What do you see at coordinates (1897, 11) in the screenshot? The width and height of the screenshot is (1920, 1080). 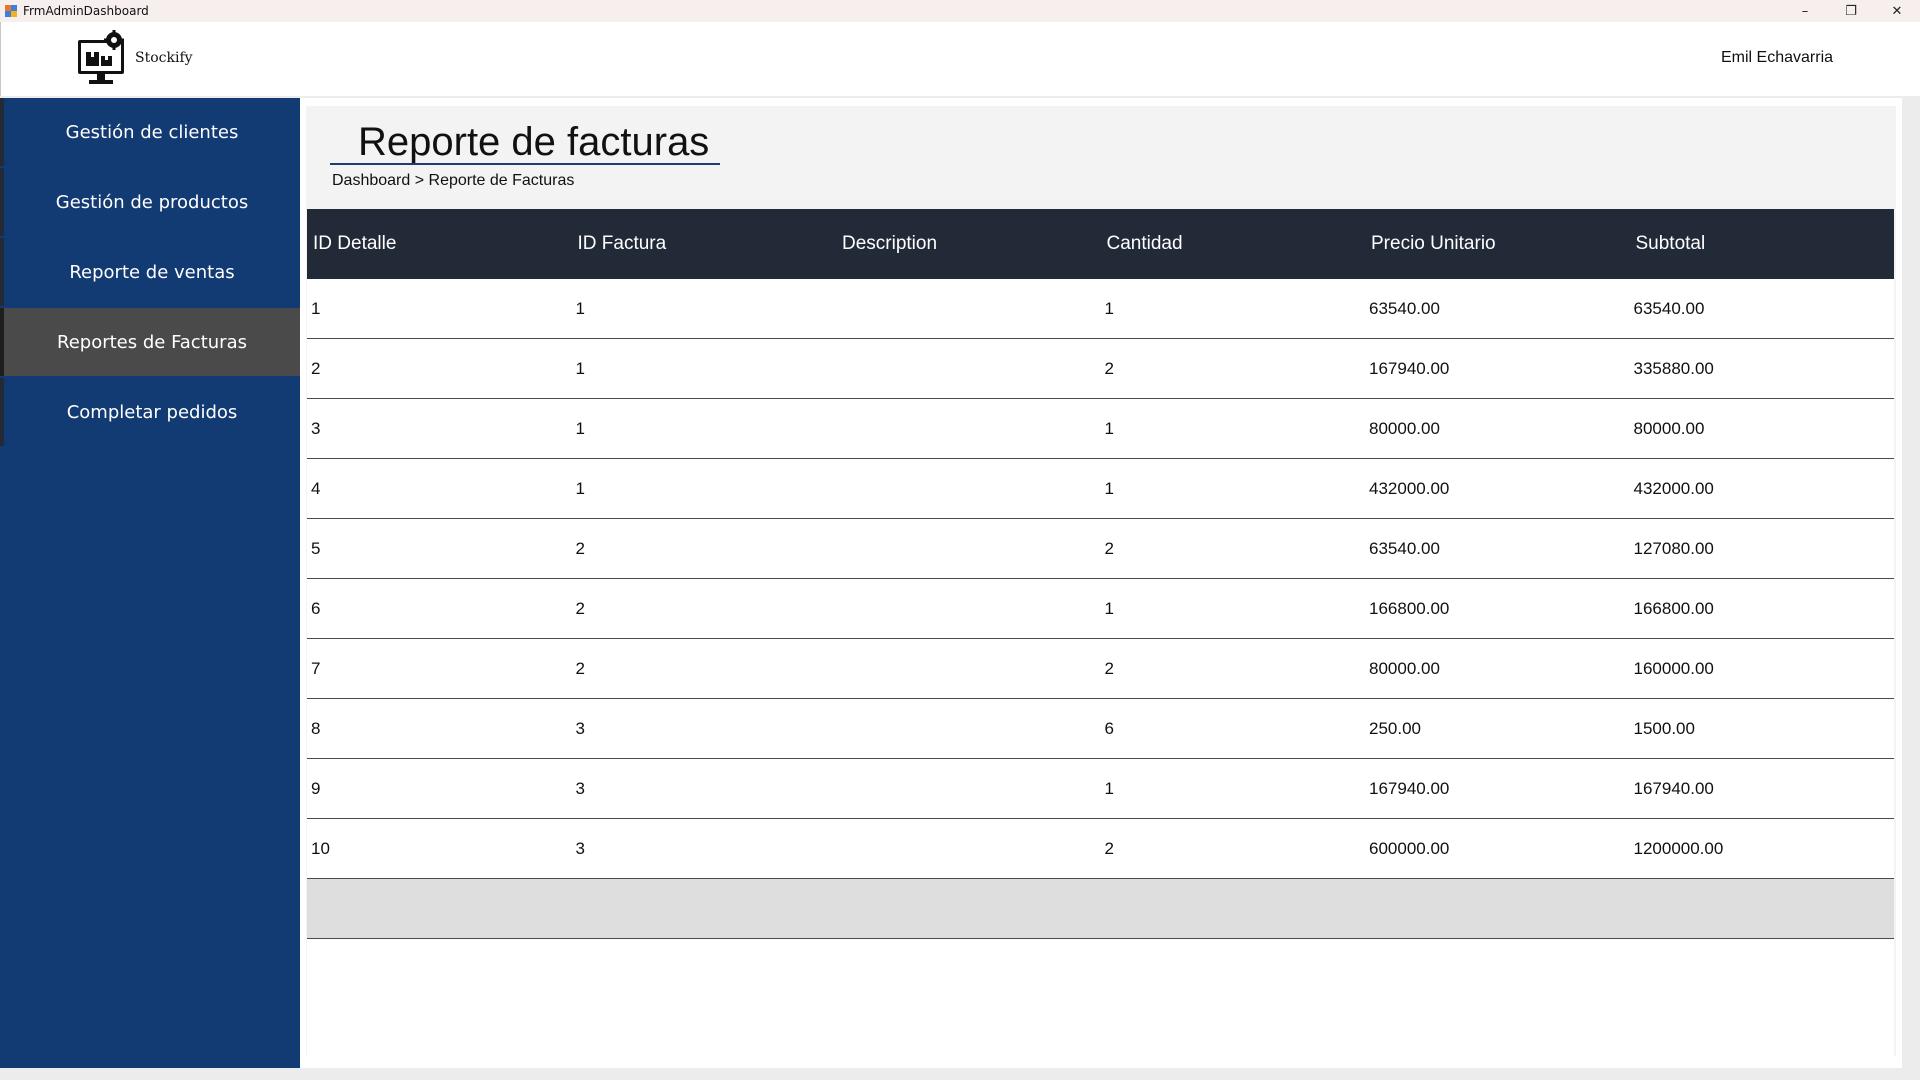 I see `close-button: ✕` at bounding box center [1897, 11].